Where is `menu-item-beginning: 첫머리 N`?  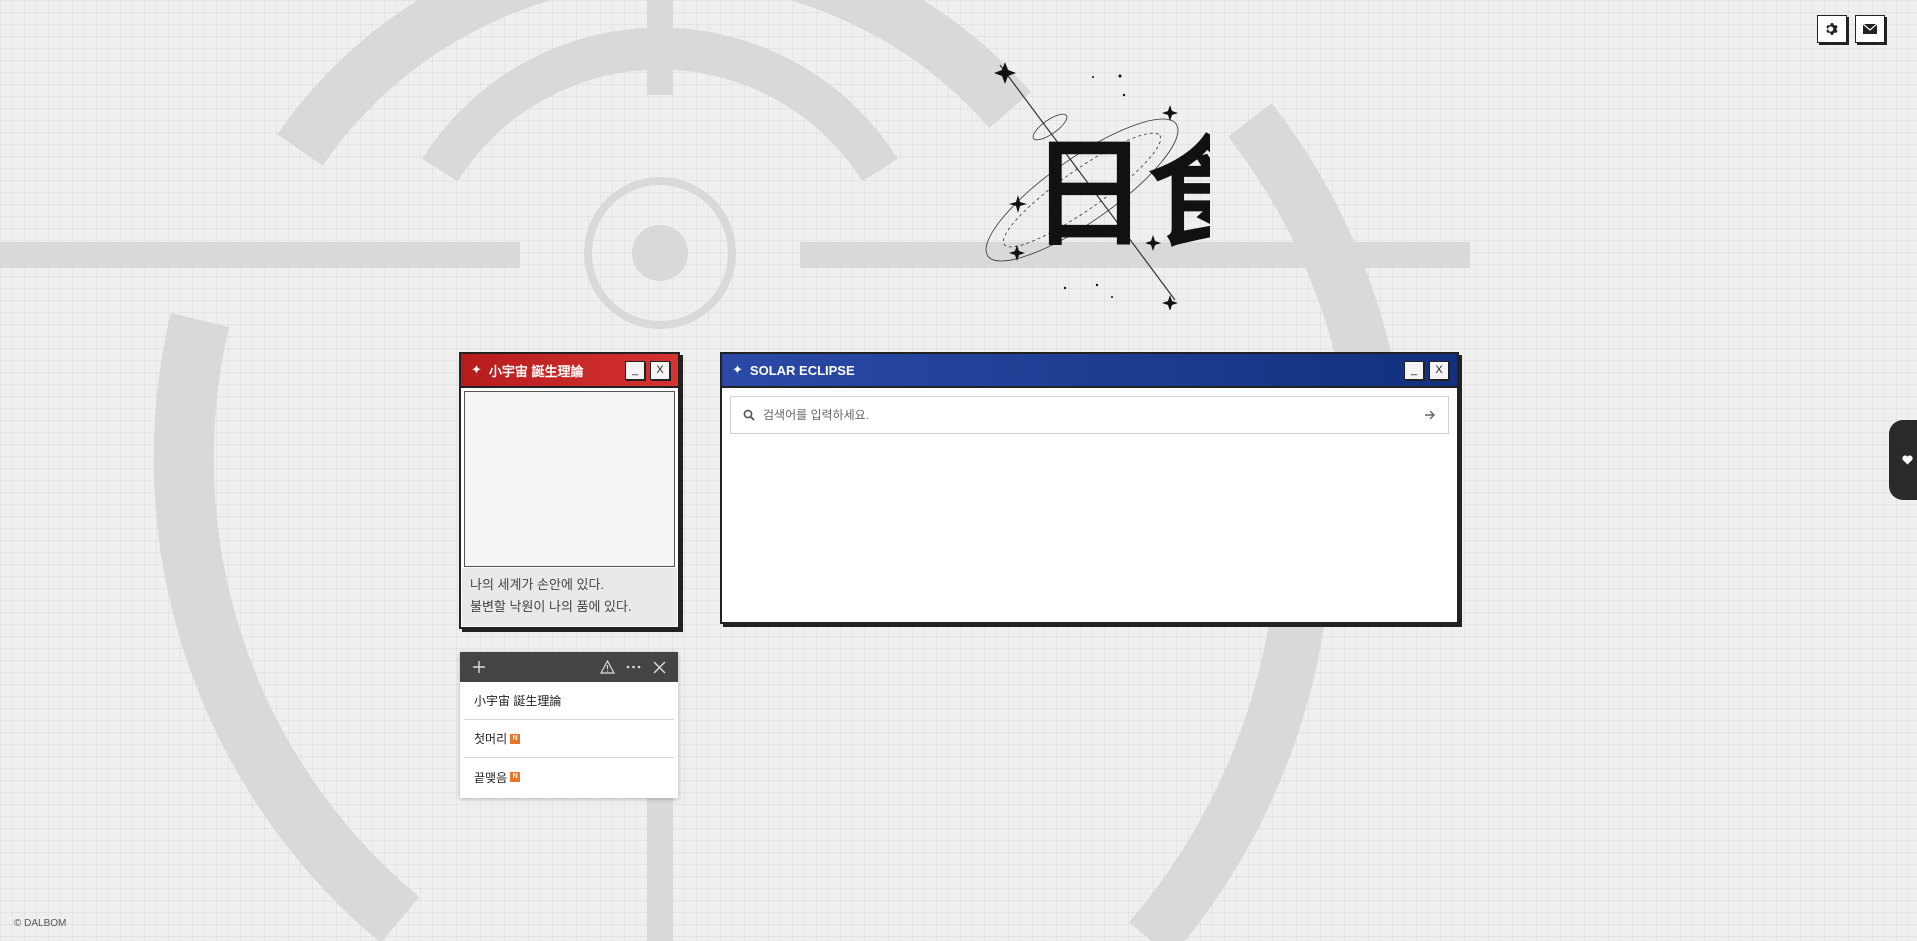
menu-item-beginning: 첫머리 N is located at coordinates (569, 739).